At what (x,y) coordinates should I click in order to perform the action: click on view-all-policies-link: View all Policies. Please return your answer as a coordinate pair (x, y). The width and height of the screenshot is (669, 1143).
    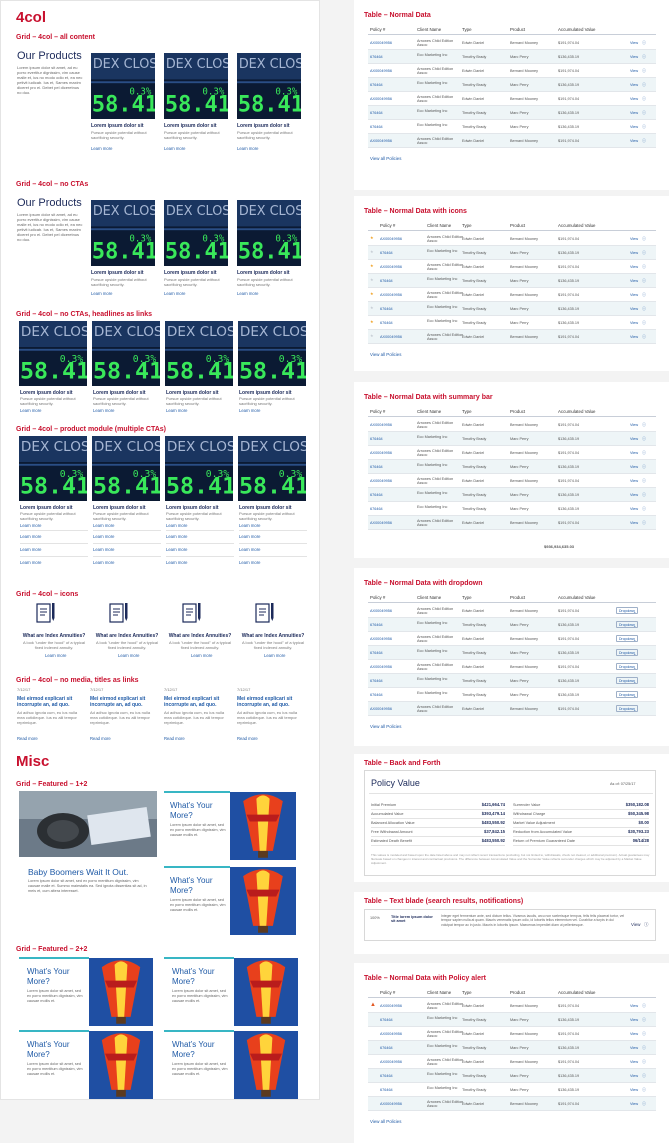
    Looking at the image, I should click on (385, 726).